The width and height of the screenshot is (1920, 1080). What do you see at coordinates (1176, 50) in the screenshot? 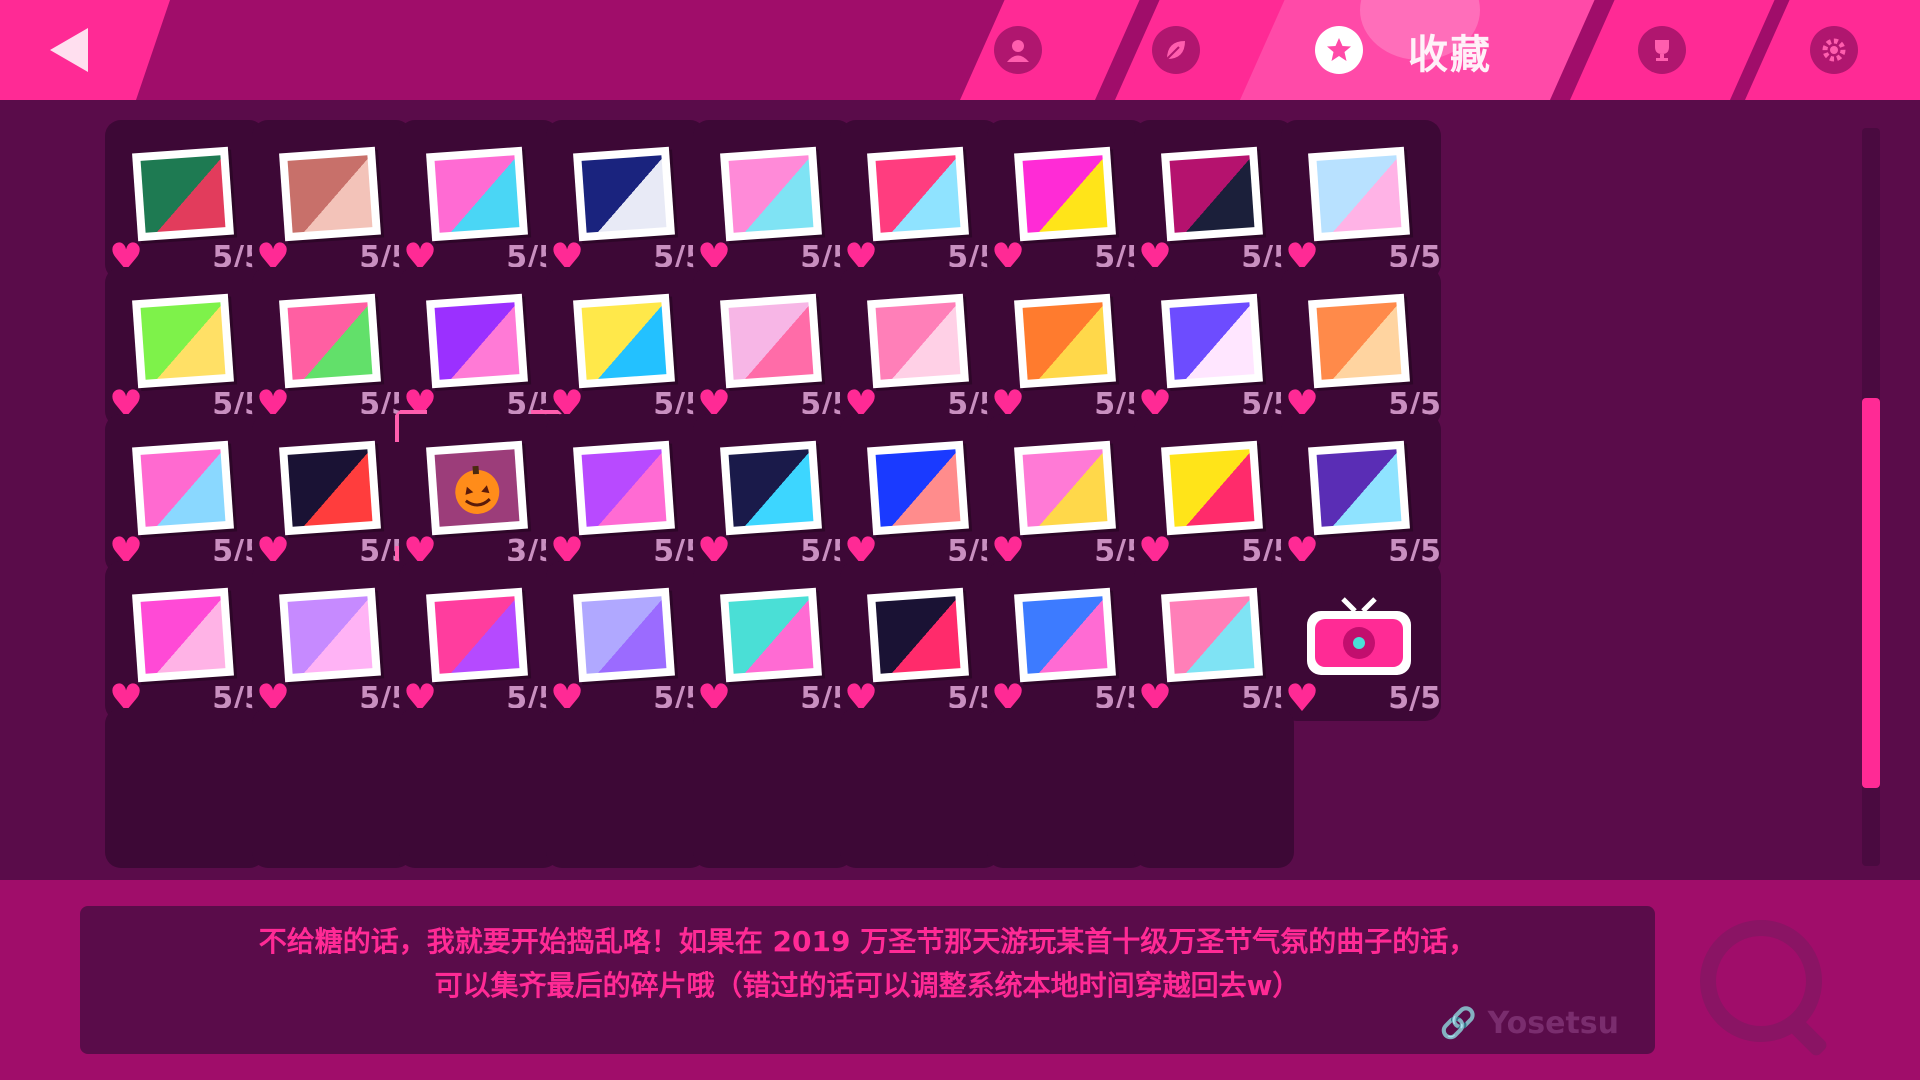
I see `leaf-icon` at bounding box center [1176, 50].